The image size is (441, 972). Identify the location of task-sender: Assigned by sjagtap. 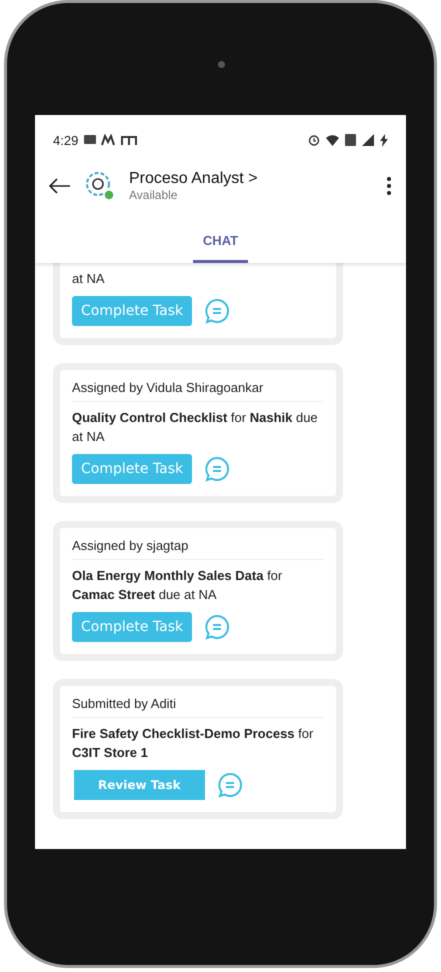
(198, 549).